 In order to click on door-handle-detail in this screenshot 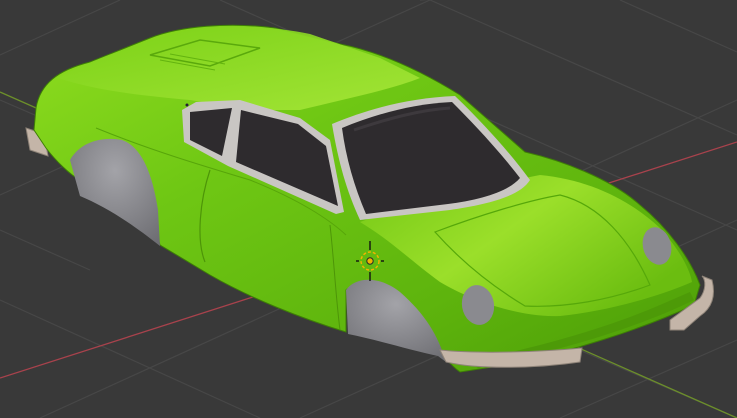, I will do `click(187, 105)`.